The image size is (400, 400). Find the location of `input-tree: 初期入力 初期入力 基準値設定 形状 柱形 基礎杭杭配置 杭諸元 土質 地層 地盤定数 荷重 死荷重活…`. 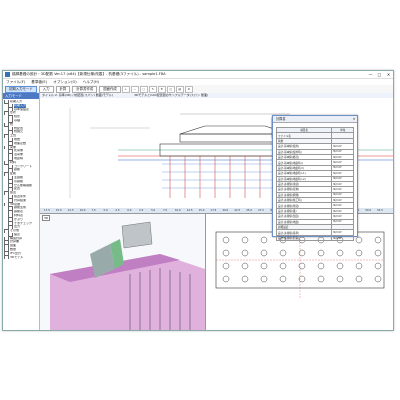

input-tree: 初期入力 初期入力 基準値設定 形状 柱形 基礎杭杭配置 杭諸元 土質 地層 地盤定数 荷重 死荷重活… is located at coordinates (21, 179).